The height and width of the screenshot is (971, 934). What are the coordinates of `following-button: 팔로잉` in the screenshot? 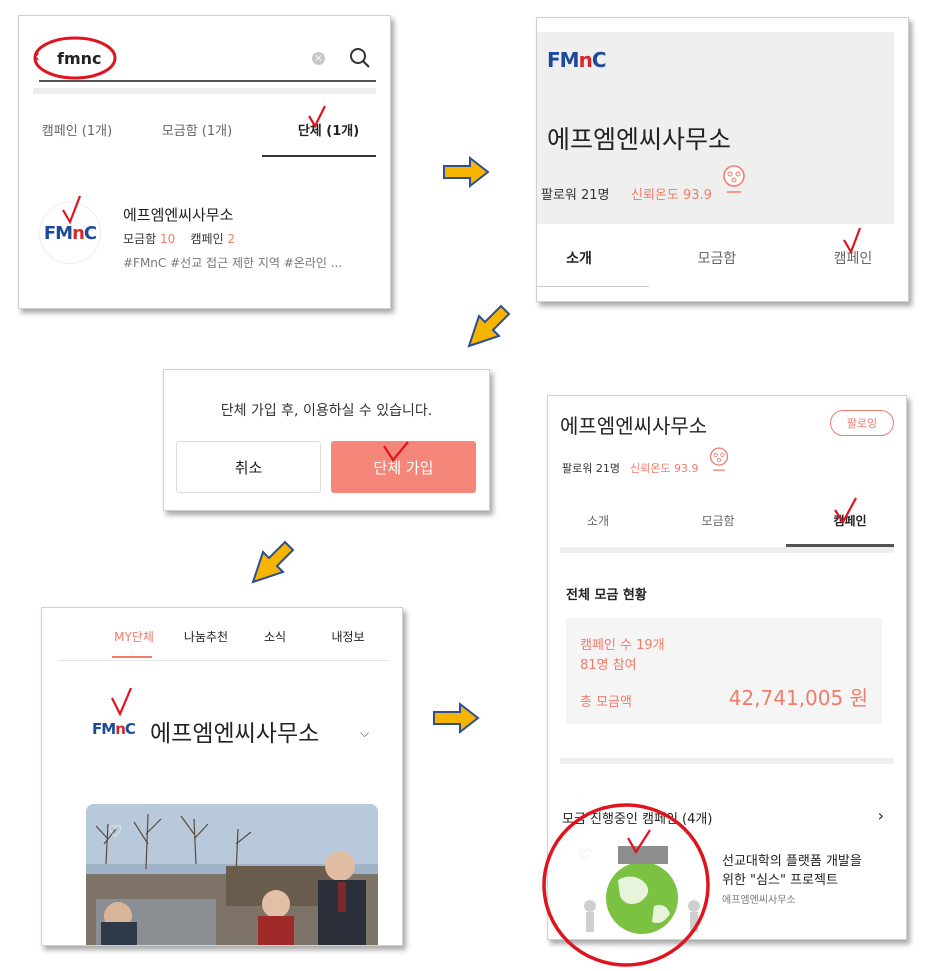 It's located at (862, 423).